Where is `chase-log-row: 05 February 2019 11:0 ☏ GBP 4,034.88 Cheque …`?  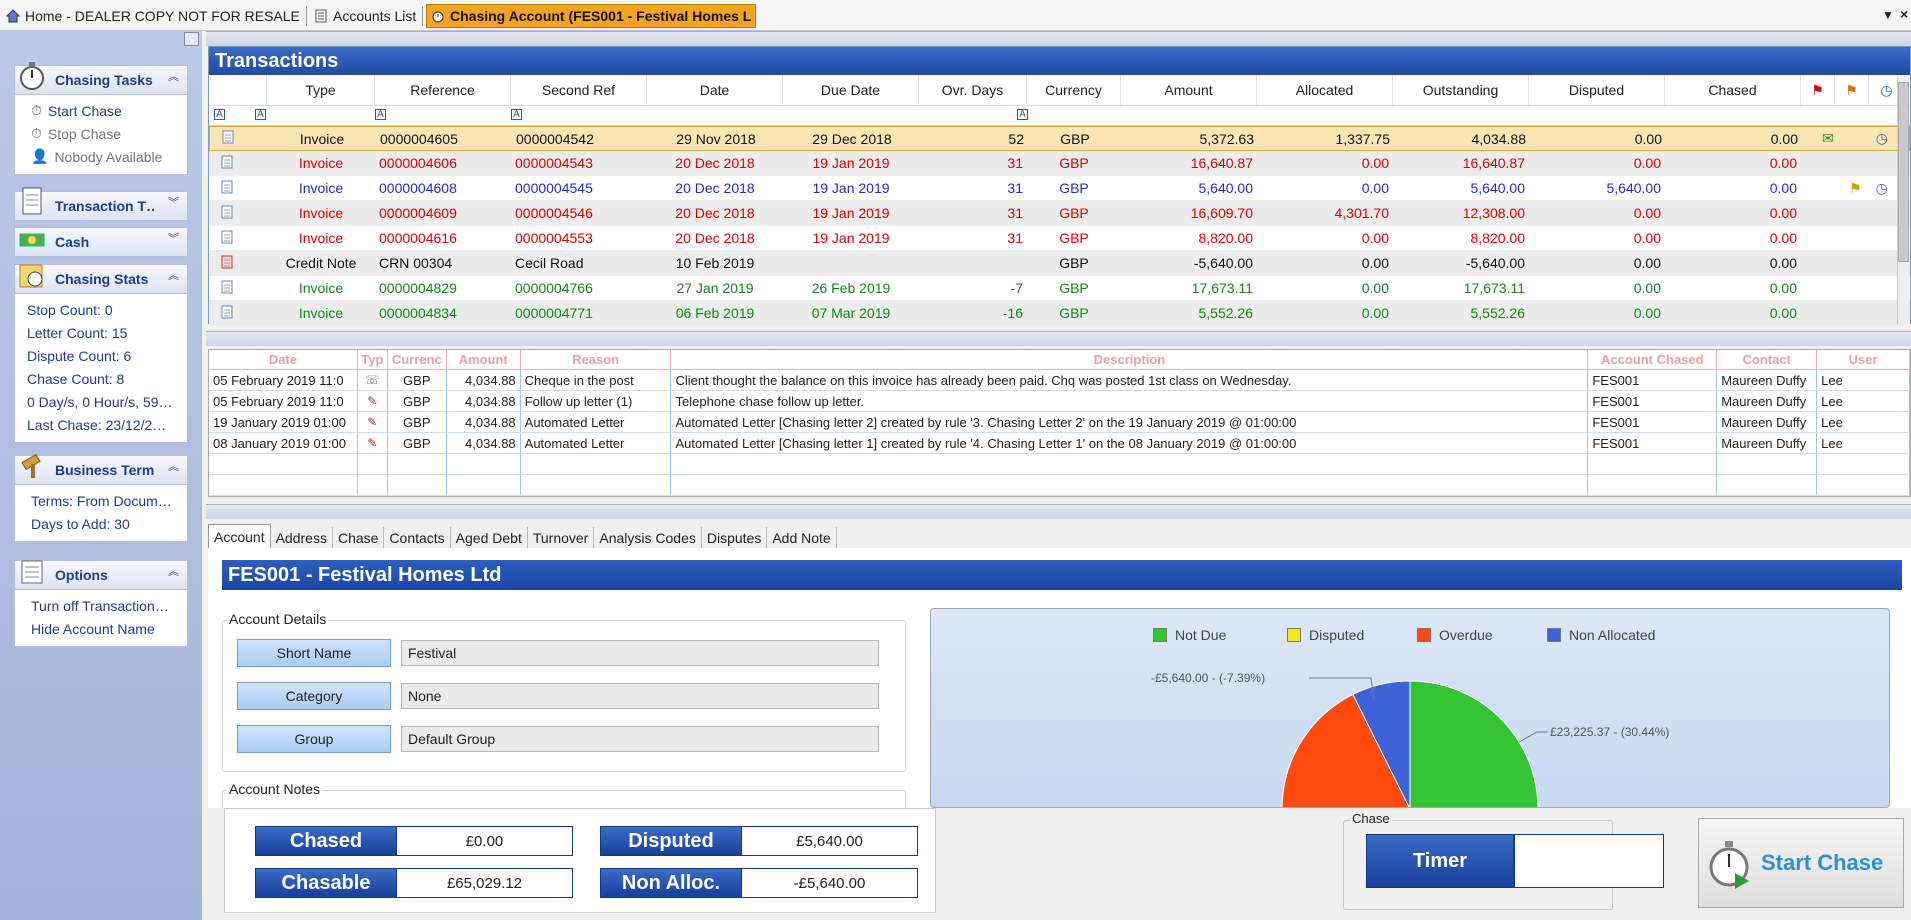 chase-log-row: 05 February 2019 11:0 ☏ GBP 4,034.88 Cheque … is located at coordinates (1059, 380).